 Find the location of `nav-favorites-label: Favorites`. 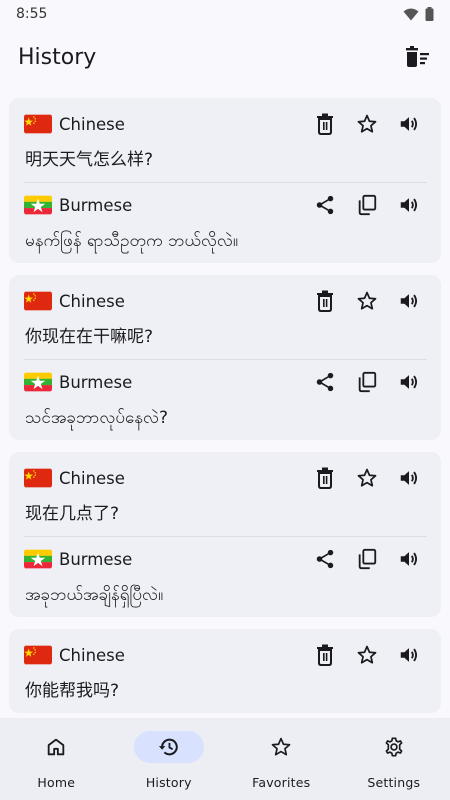

nav-favorites-label: Favorites is located at coordinates (281, 782).